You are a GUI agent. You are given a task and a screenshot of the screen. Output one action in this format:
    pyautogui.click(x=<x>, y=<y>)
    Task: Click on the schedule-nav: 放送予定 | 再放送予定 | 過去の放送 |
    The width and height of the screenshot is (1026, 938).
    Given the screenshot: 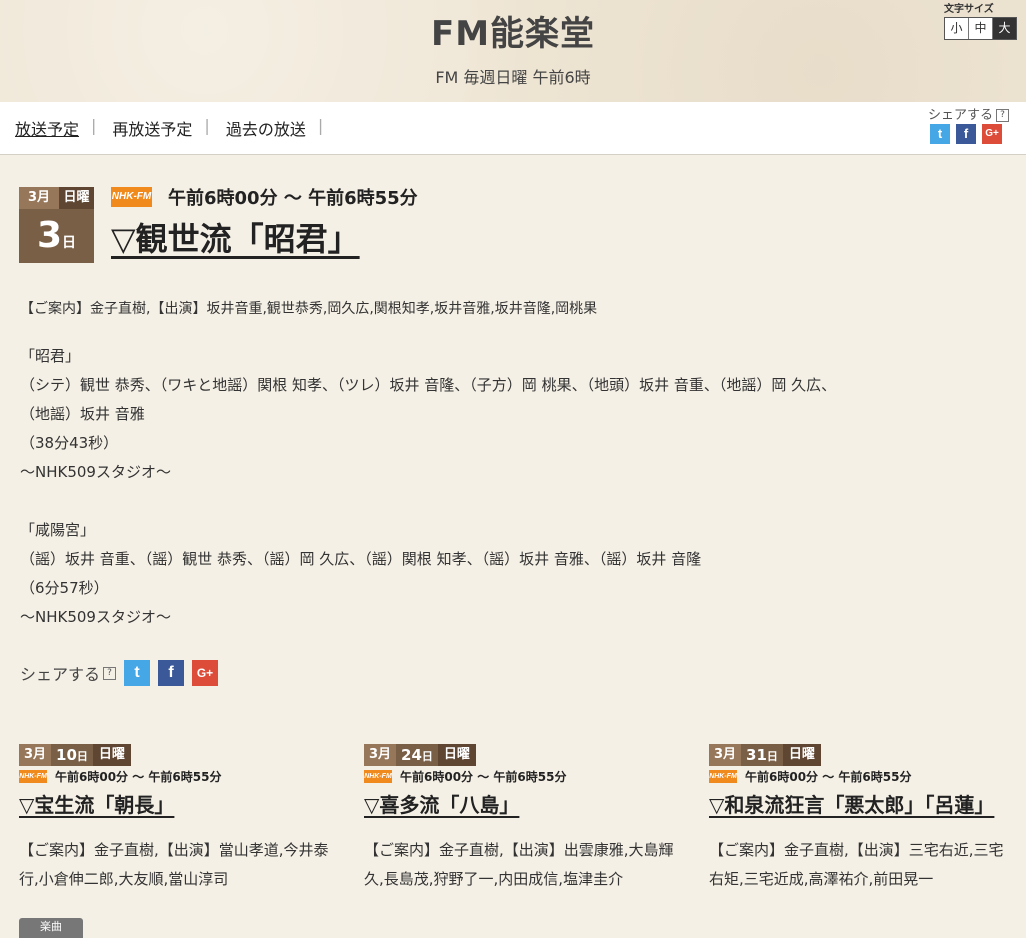 What is the action you would take?
    pyautogui.click(x=177, y=128)
    